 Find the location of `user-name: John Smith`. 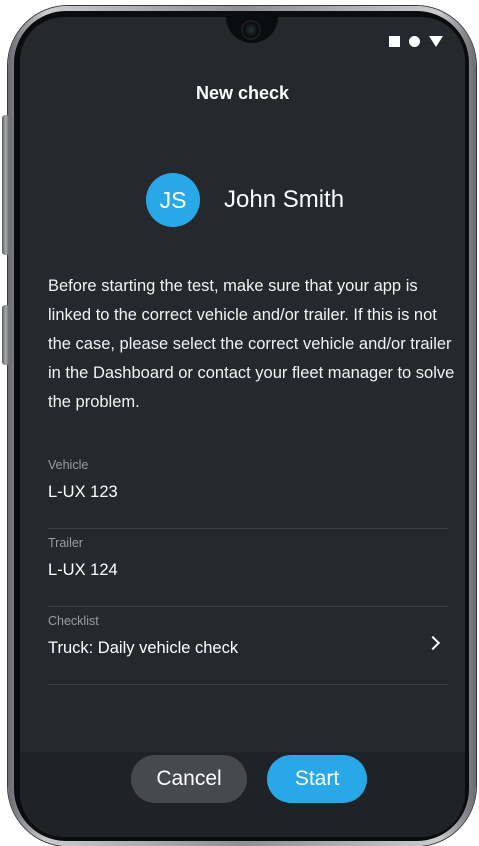

user-name: John Smith is located at coordinates (284, 199).